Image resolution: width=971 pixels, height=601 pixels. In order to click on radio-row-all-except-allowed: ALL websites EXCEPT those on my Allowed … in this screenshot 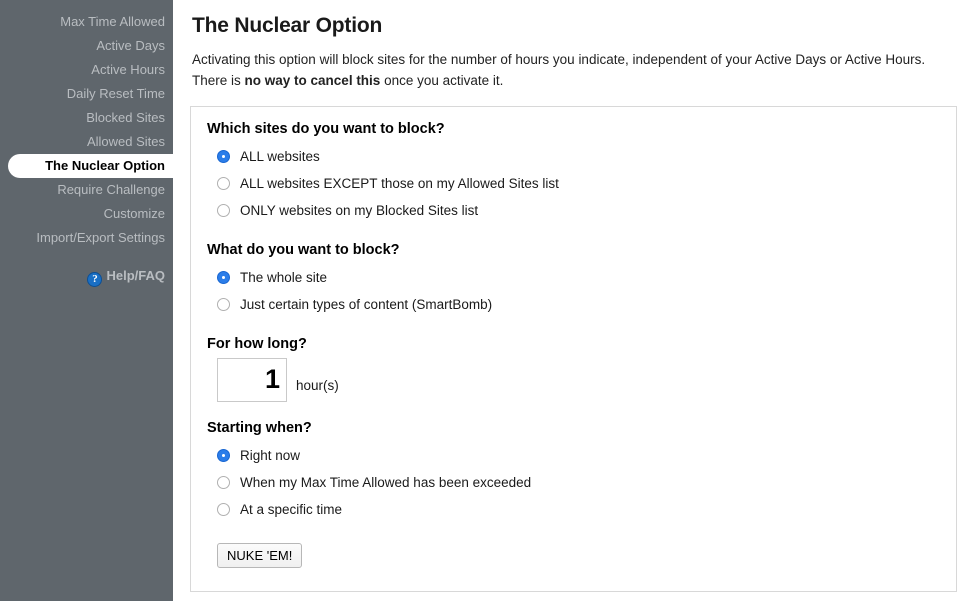, I will do `click(573, 183)`.